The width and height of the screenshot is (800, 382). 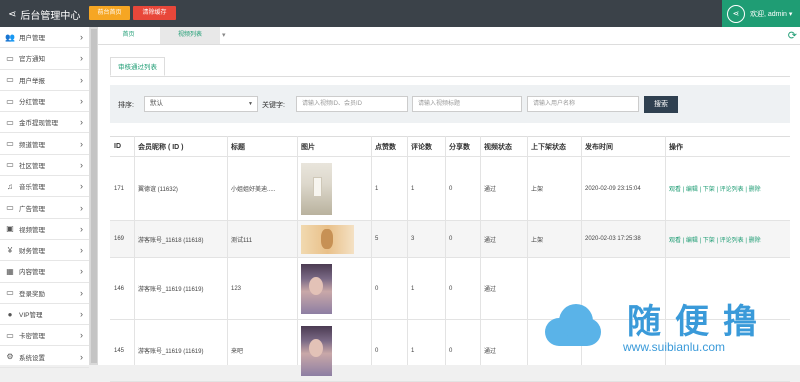 I want to click on user-menu: ⋖ 欢迎, admin ▾, so click(x=761, y=13).